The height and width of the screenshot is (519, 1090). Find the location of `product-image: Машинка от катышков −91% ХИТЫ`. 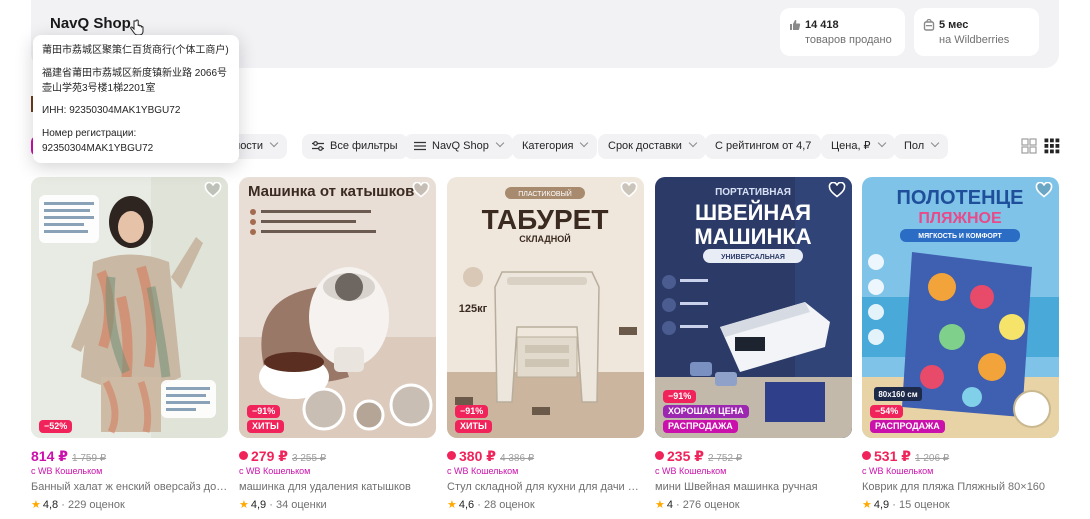

product-image: Машинка от катышков −91% ХИТЫ is located at coordinates (337, 307).